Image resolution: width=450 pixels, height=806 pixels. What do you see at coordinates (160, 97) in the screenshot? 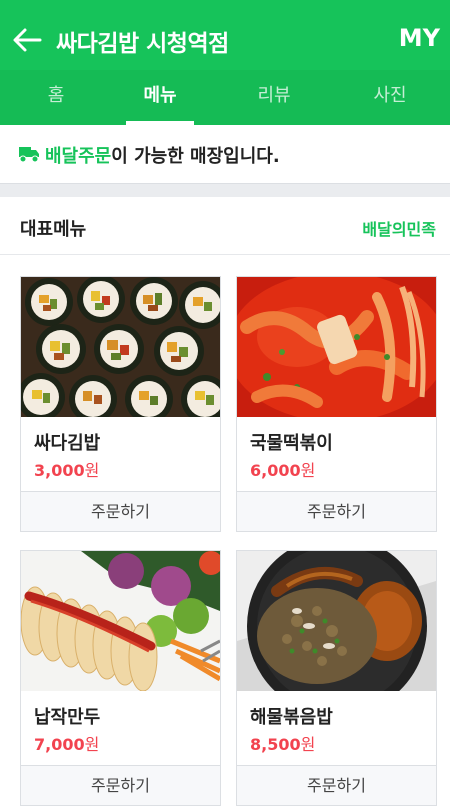
I see `tab-menu: 메뉴` at bounding box center [160, 97].